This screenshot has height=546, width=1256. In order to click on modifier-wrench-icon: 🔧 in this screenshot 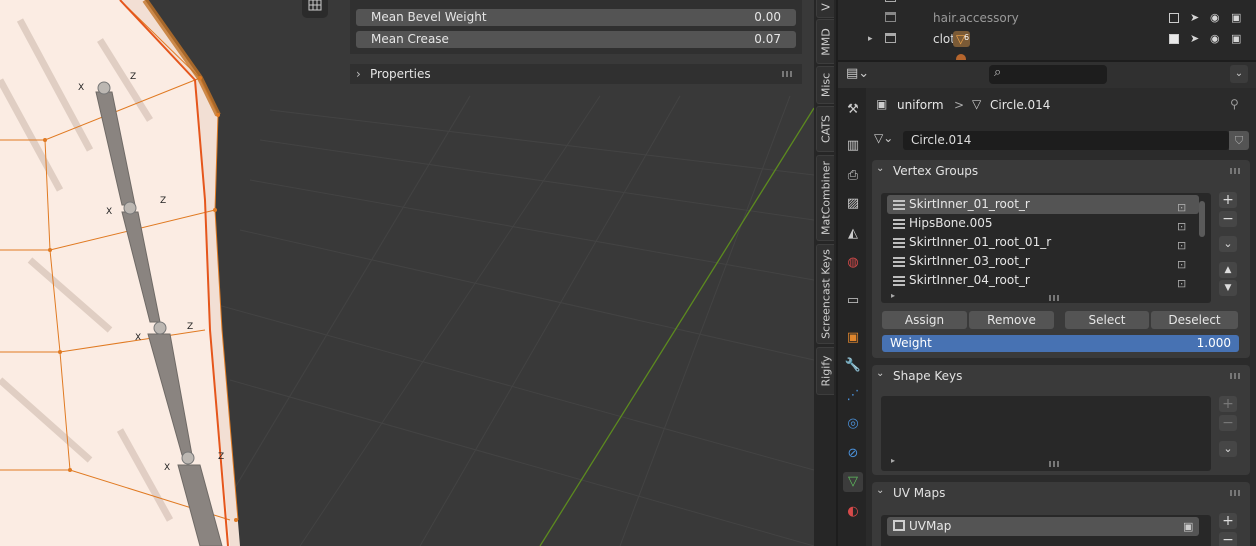, I will do `click(853, 366)`.